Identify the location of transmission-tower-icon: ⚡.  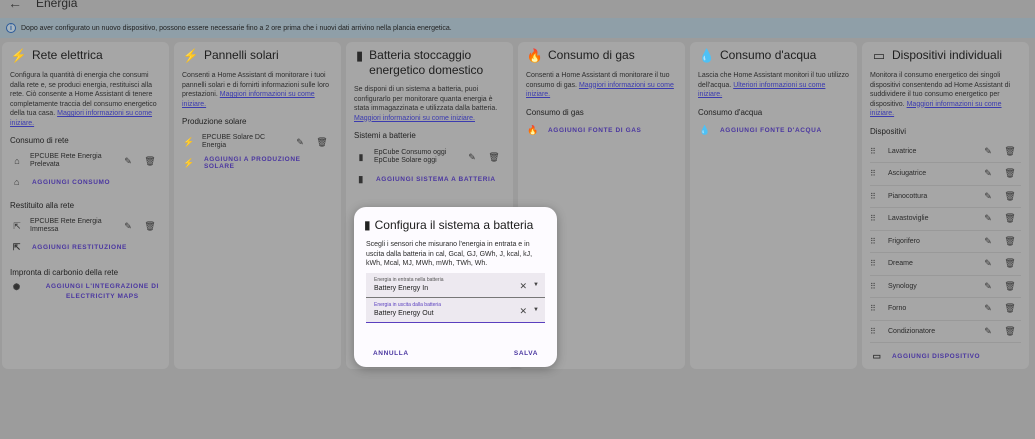
(19, 55).